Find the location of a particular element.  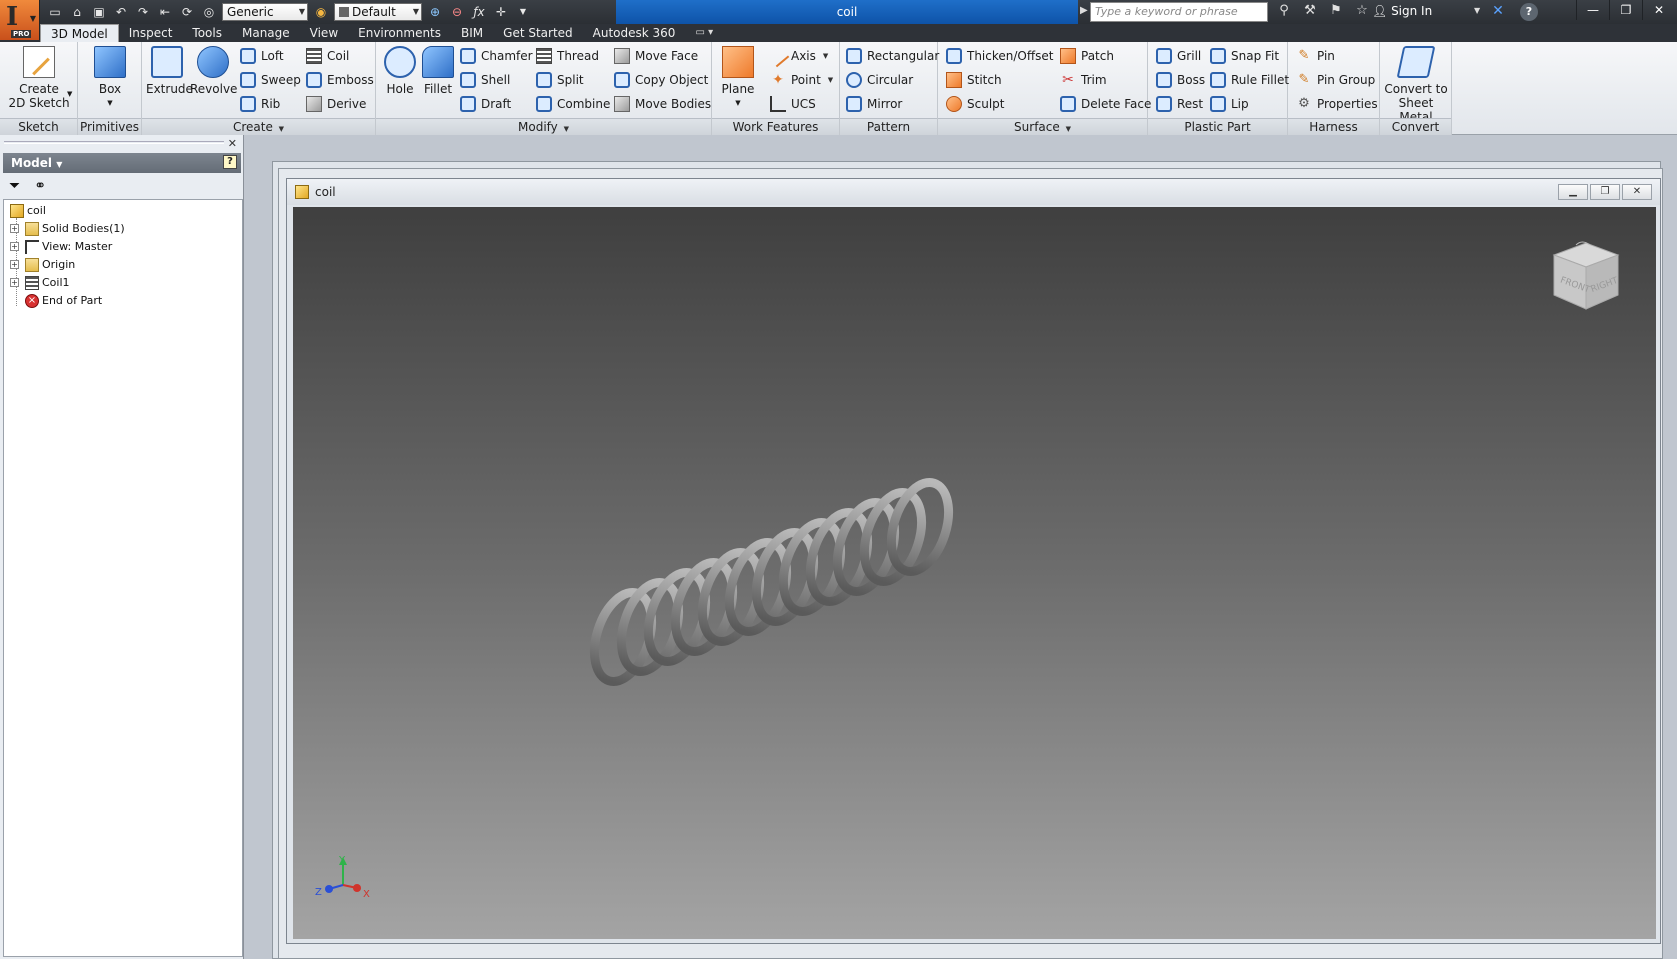

ucs-button: UCS is located at coordinates (793, 104).